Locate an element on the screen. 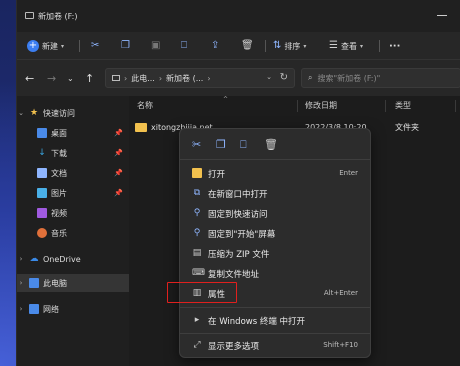 The image size is (460, 366). menu-item-label: 在新窗口中打开 is located at coordinates (238, 195).